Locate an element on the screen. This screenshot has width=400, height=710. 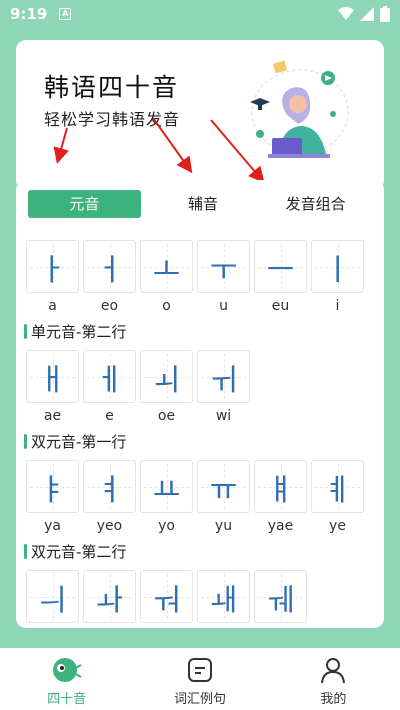
vowel-card-button: ㅛ is located at coordinates (166, 486).